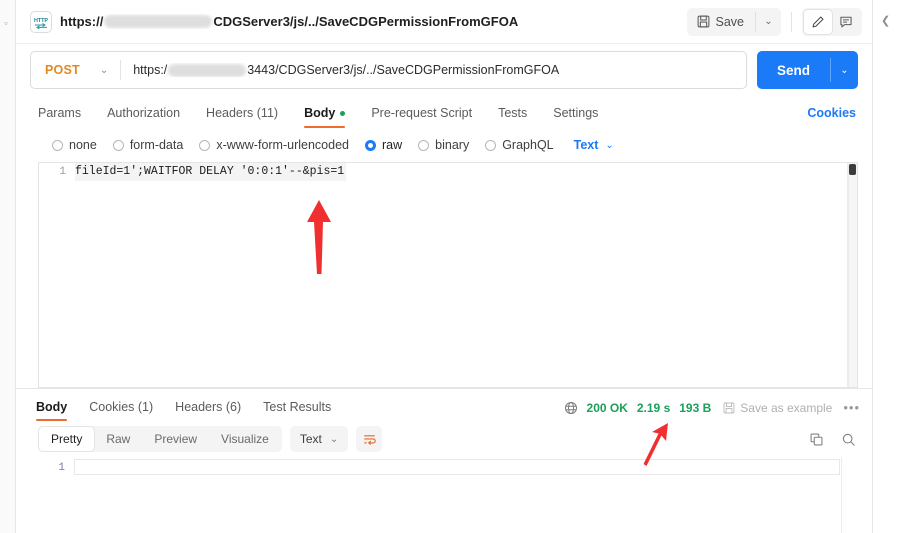 The height and width of the screenshot is (533, 900). I want to click on radio-form-data-icon, so click(118, 145).